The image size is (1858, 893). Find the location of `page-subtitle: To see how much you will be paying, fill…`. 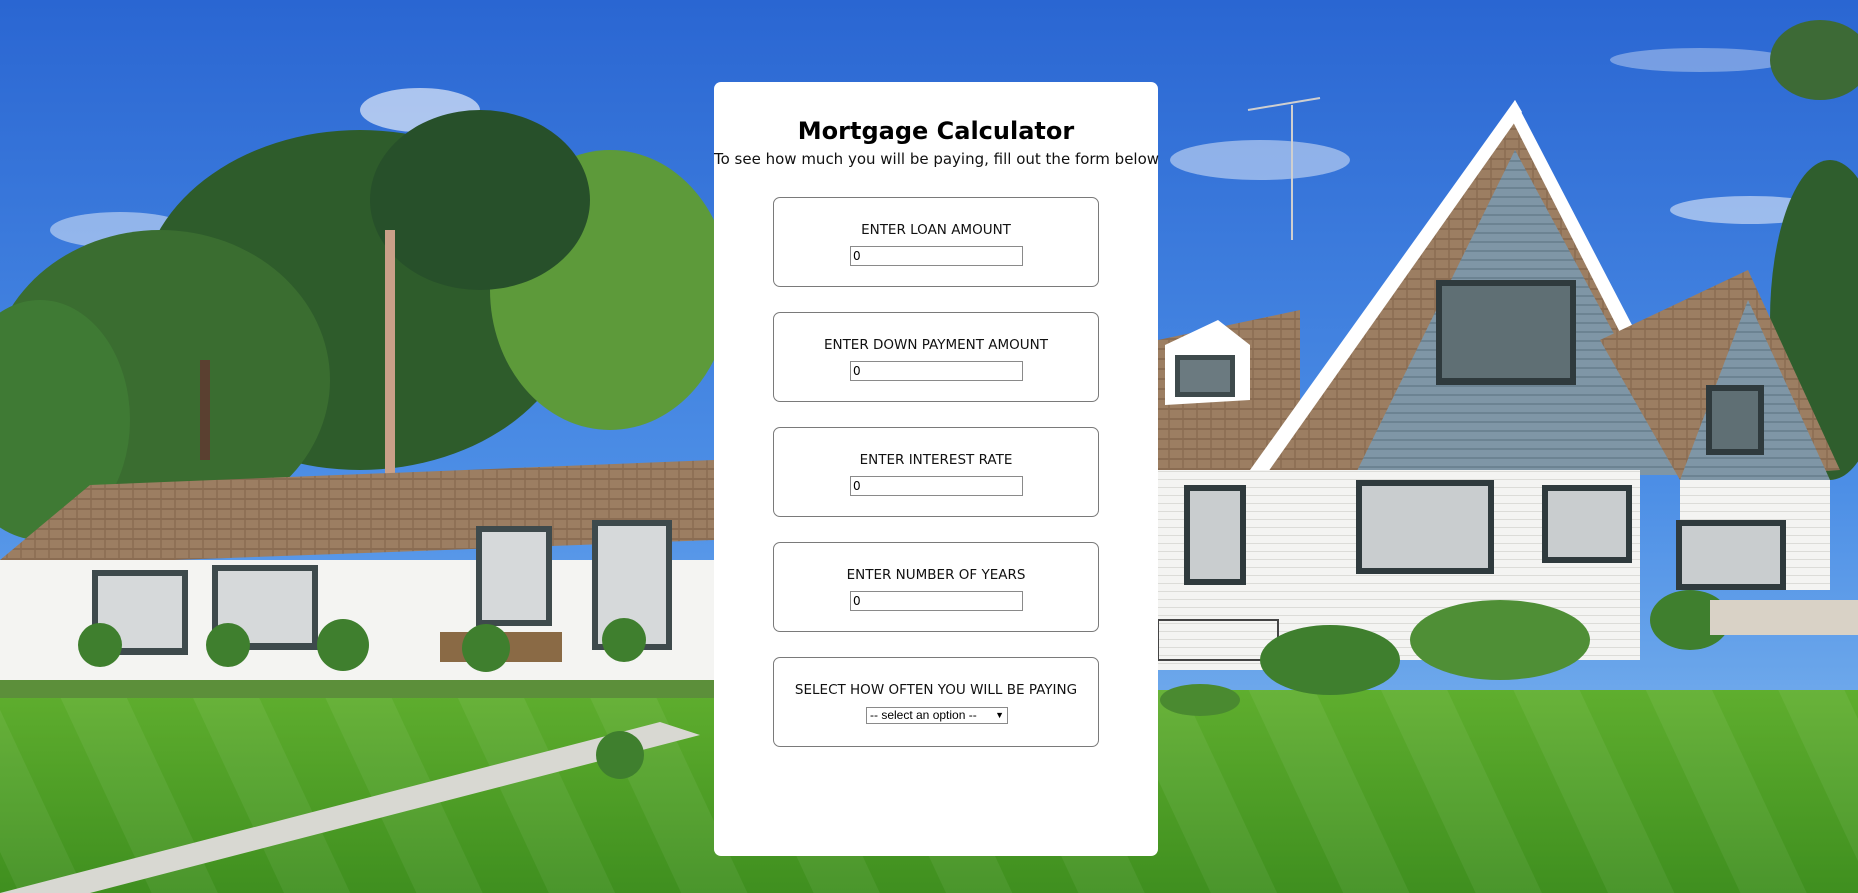

page-subtitle: To see how much you will be paying, fill… is located at coordinates (937, 159).